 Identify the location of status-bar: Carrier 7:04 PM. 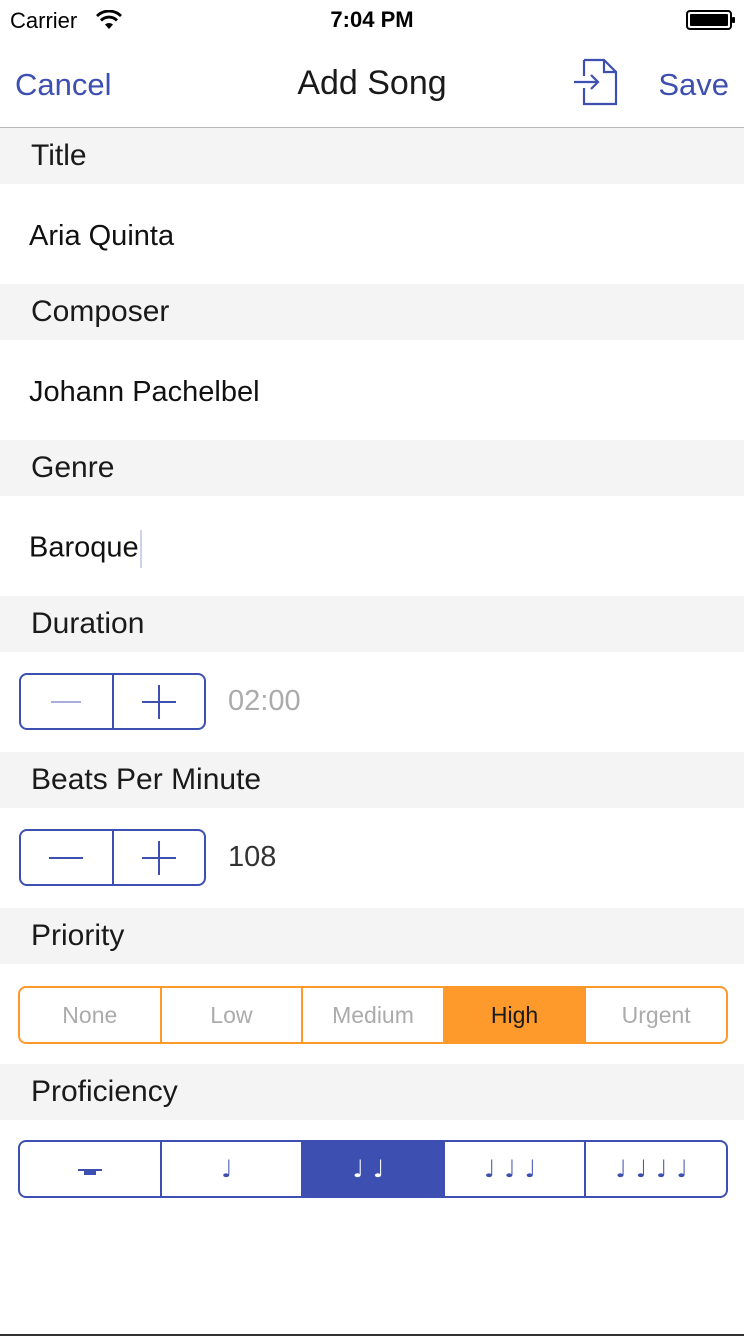
(372, 20).